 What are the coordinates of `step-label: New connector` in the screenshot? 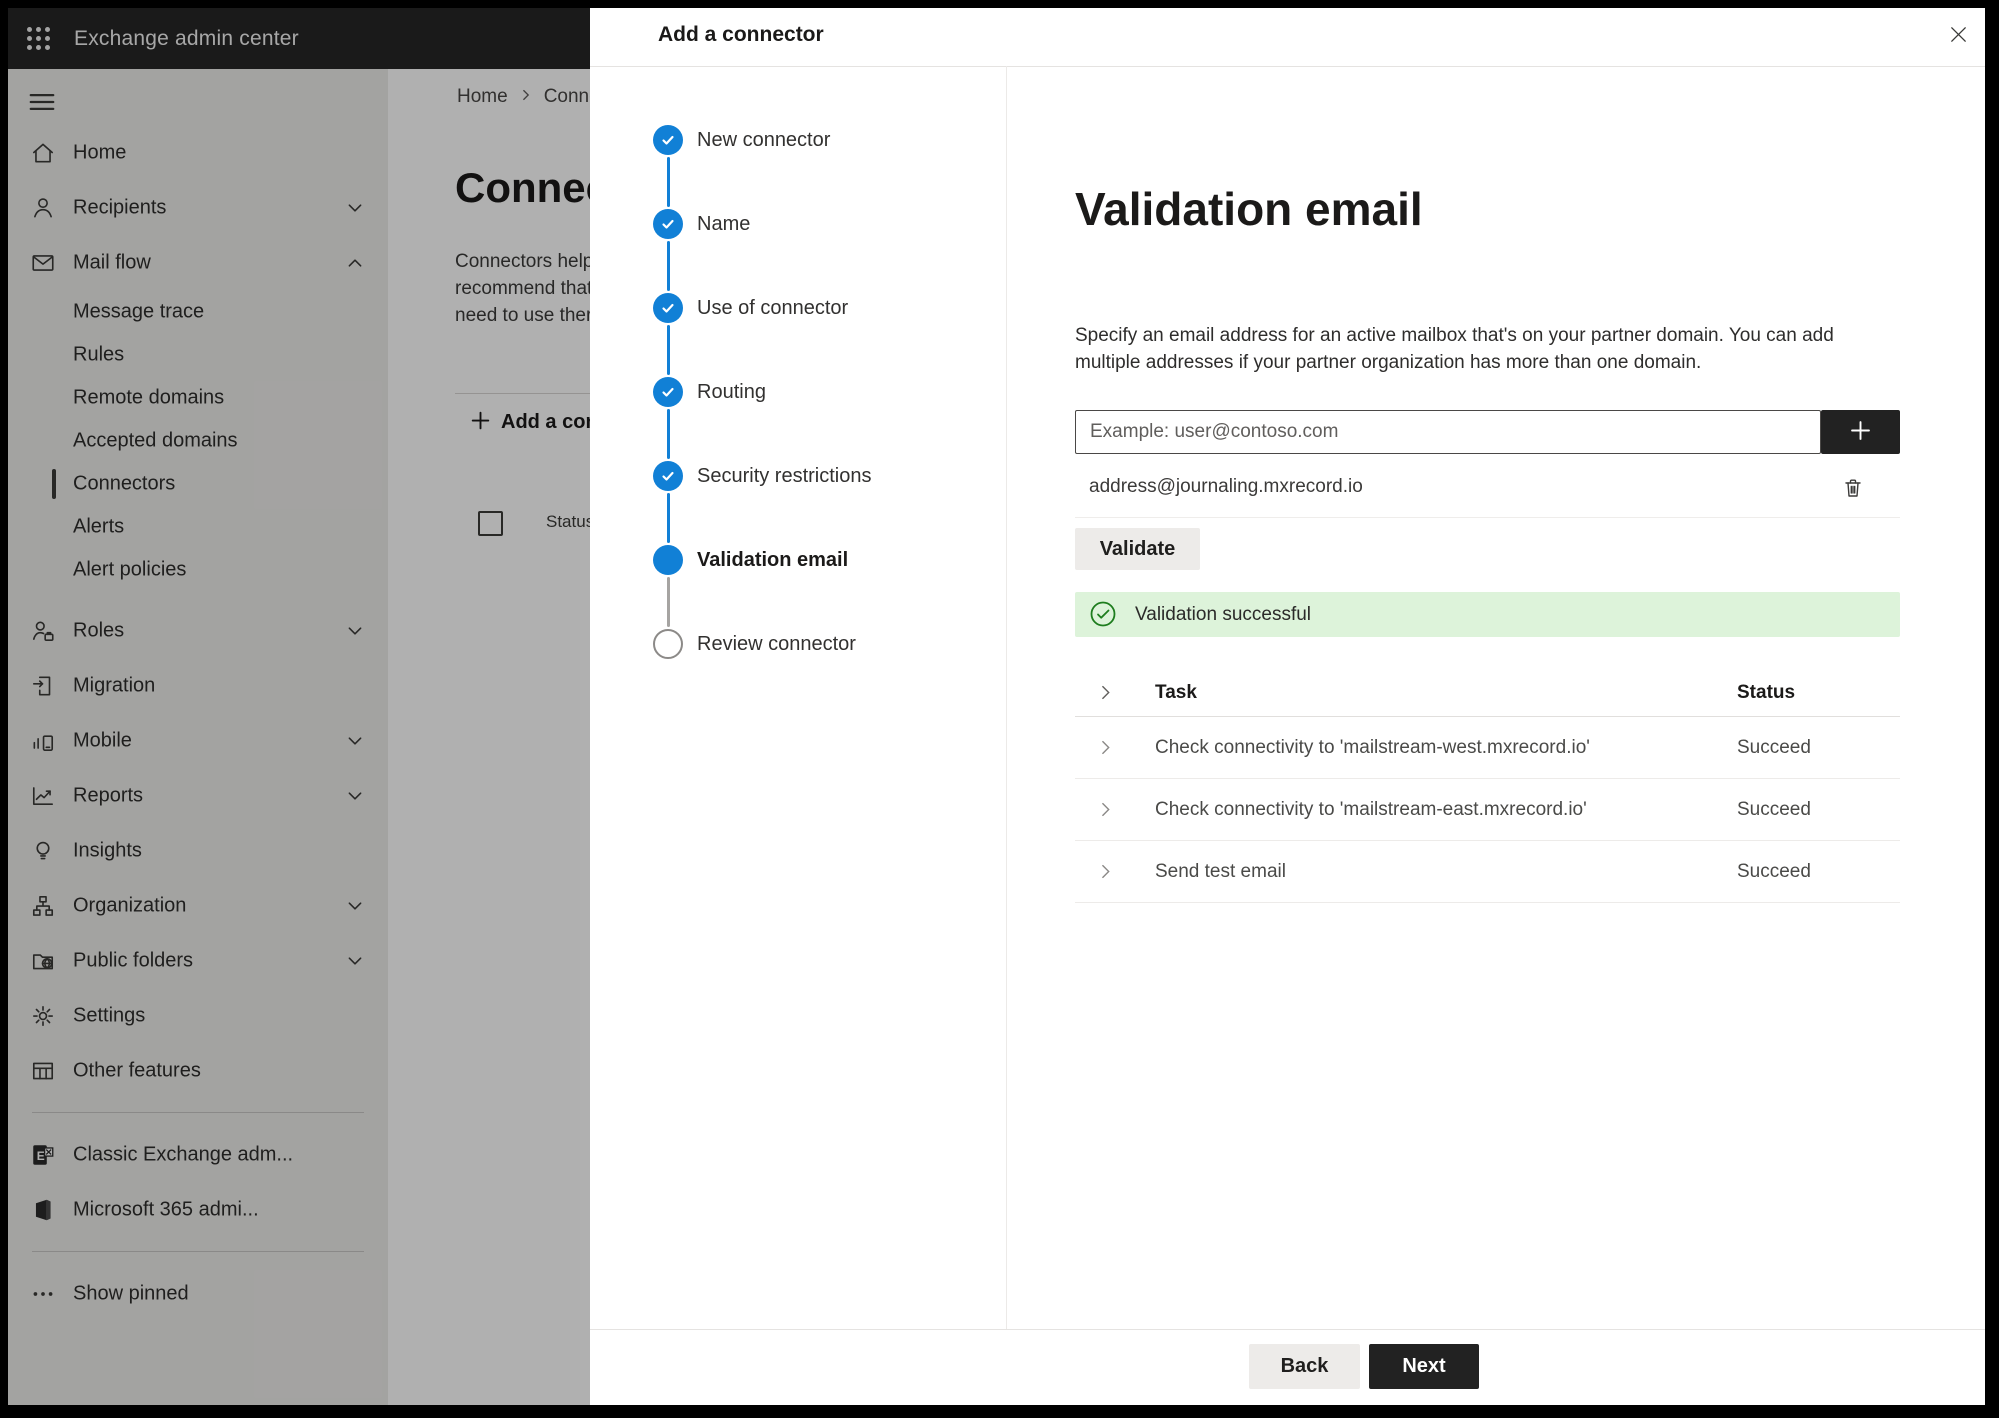 It's located at (764, 140).